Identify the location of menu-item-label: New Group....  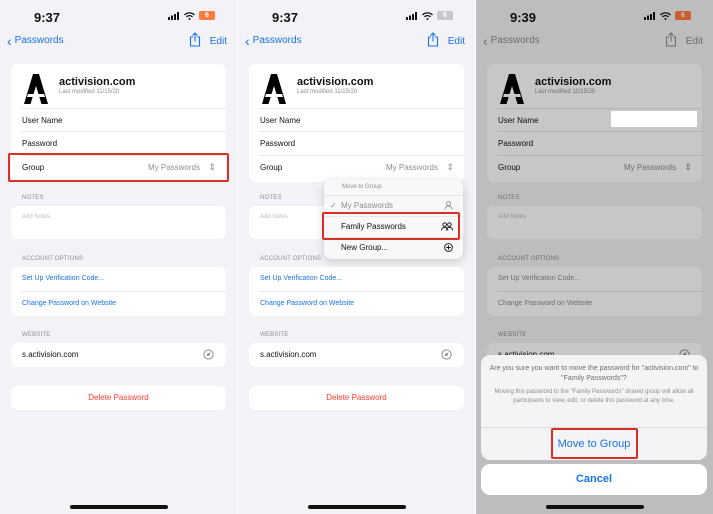
(365, 247).